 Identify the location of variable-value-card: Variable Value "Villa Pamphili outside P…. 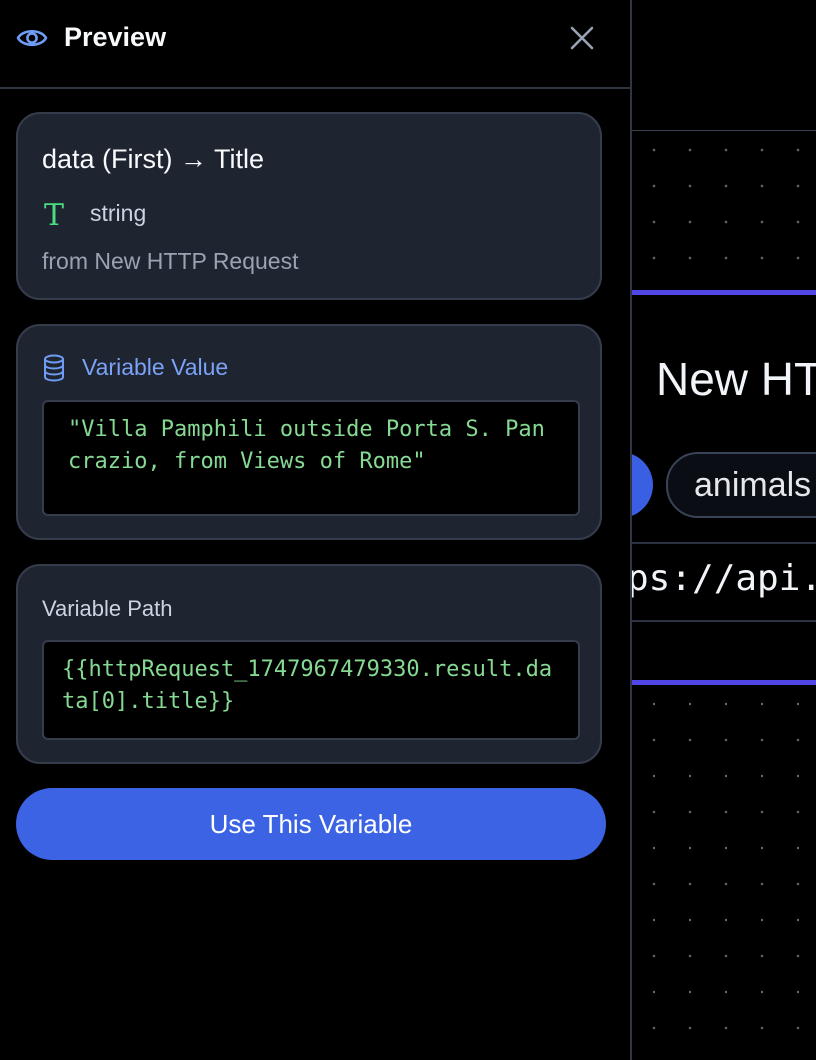
(309, 432).